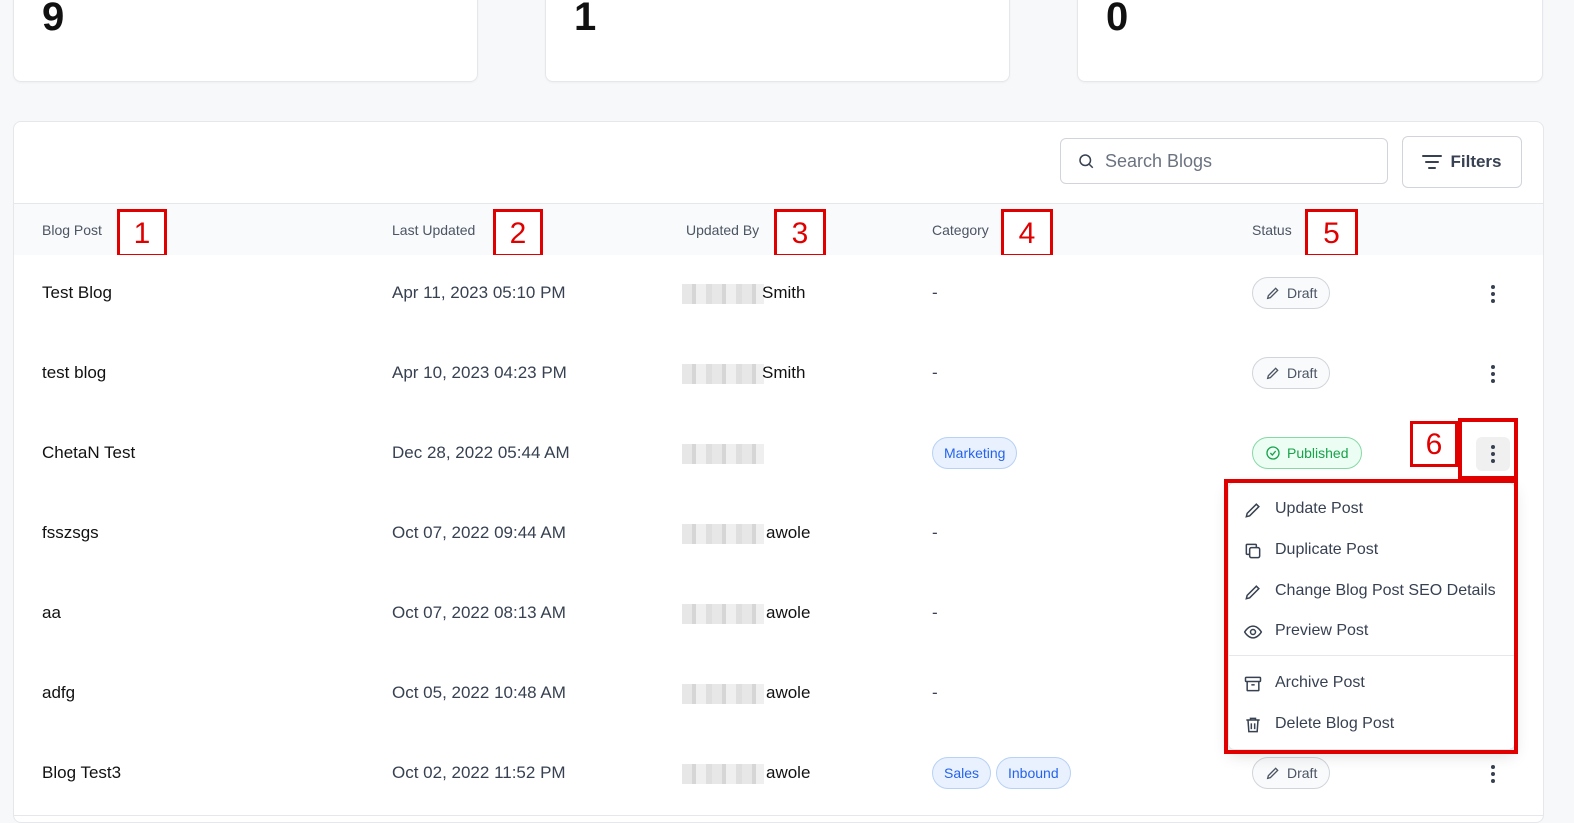 The height and width of the screenshot is (823, 1574). Describe the element at coordinates (77, 293) in the screenshot. I see `blog-title: Test Blog` at that location.